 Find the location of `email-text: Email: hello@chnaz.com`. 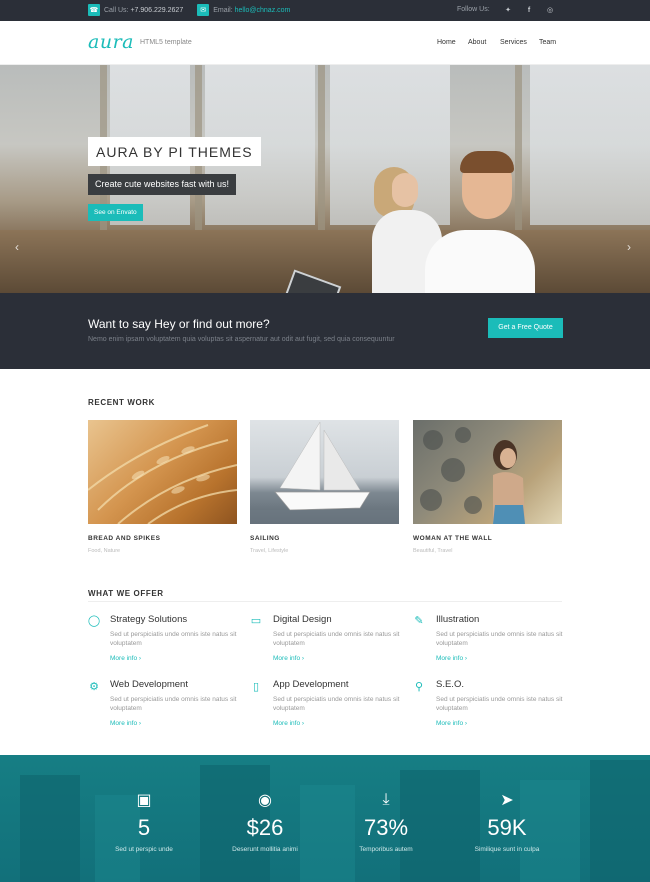

email-text: Email: hello@chnaz.com is located at coordinates (251, 10).